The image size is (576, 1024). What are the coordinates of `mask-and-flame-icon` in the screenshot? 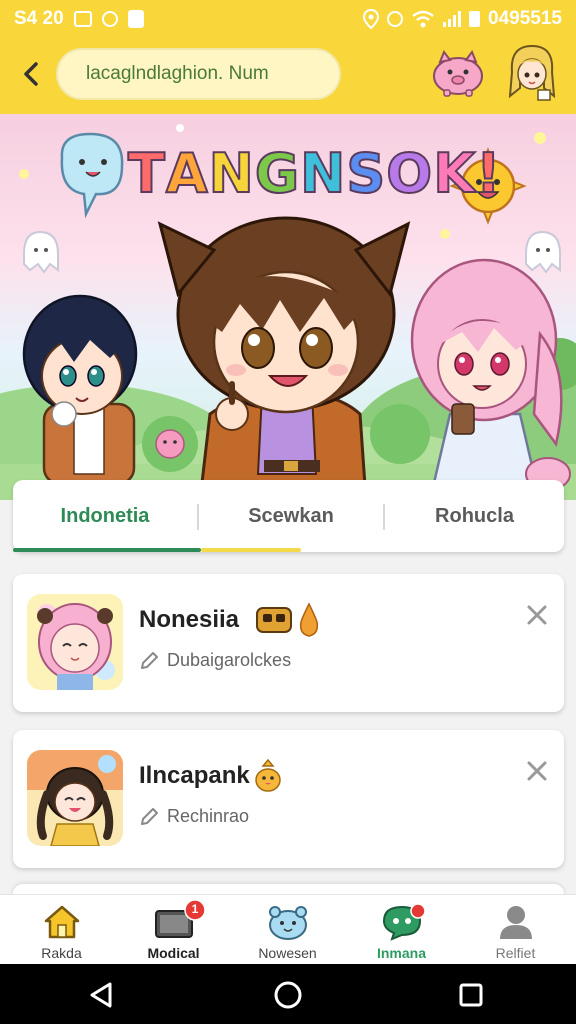 It's located at (287, 619).